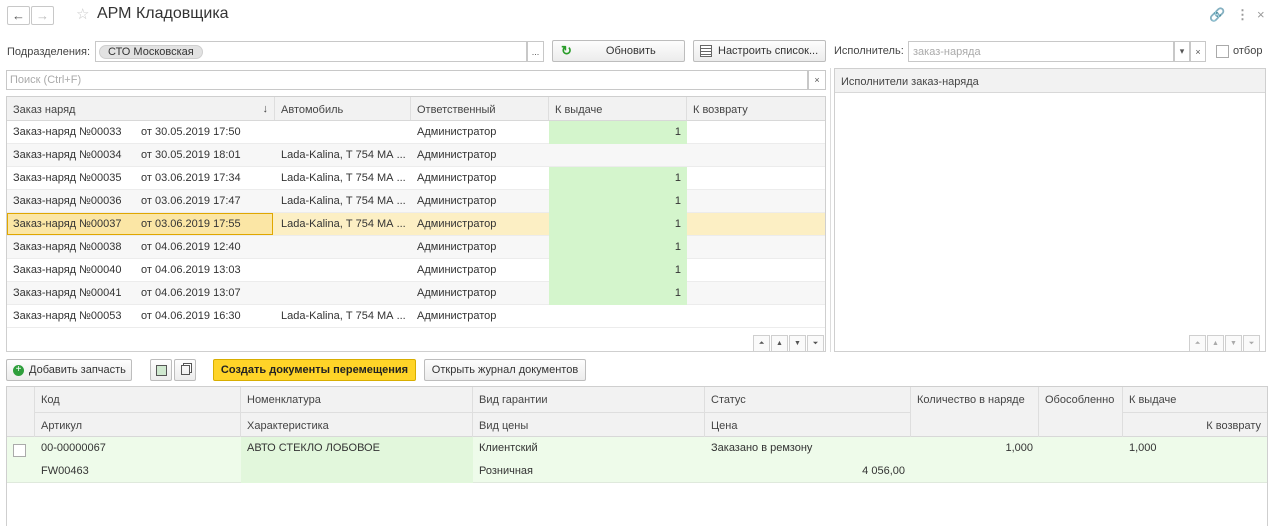 This screenshot has width=1280, height=526. I want to click on scroll-down-button: ▼, so click(797, 343).